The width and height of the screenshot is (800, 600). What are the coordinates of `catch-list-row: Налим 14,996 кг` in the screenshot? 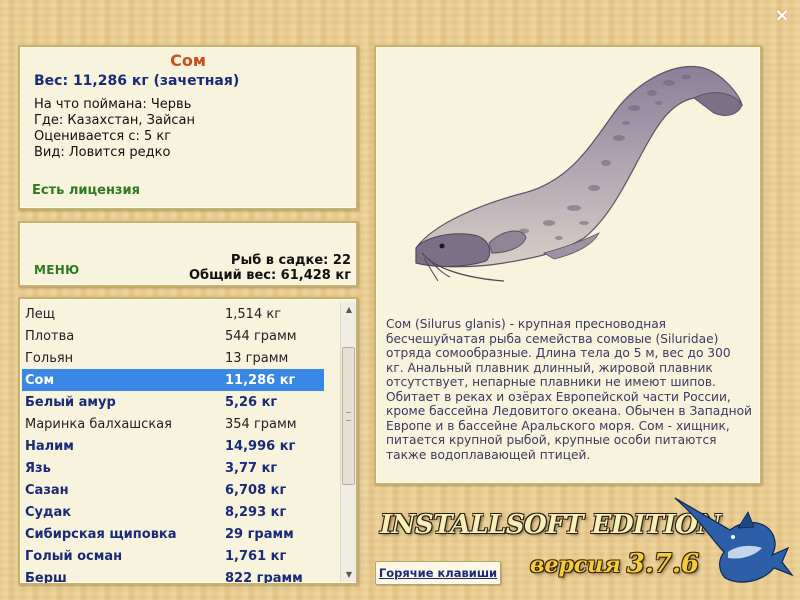 It's located at (173, 446).